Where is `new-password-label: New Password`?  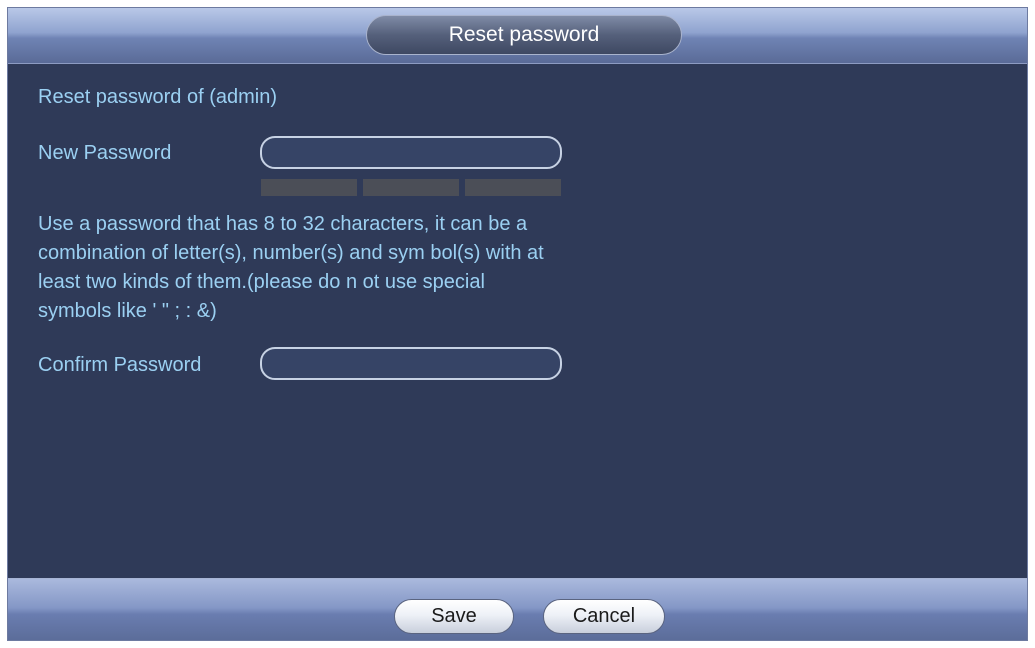
new-password-label: New Password is located at coordinates (105, 153).